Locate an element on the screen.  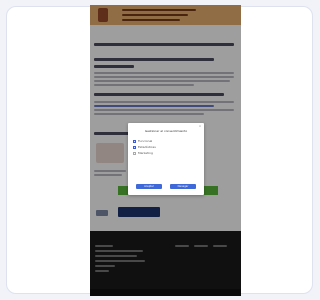
consent-option: Funcional is located at coordinates (167, 142).